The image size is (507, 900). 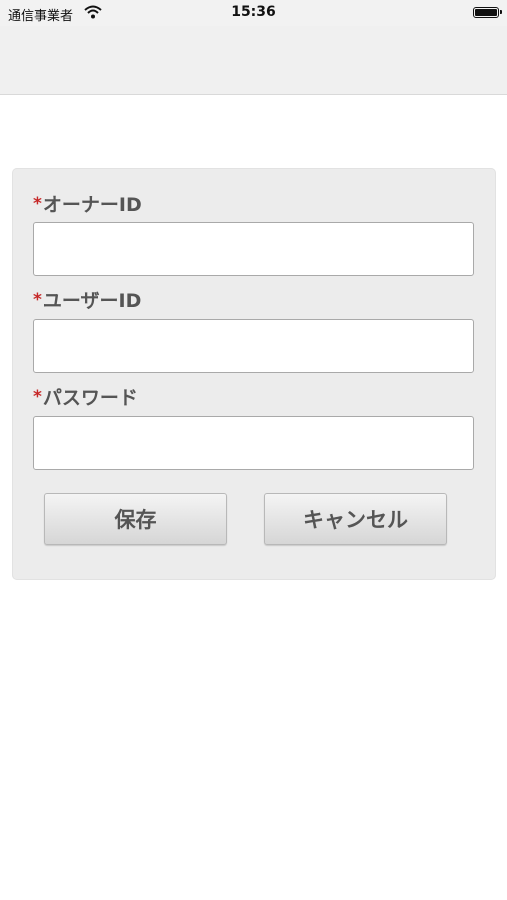 I want to click on owner-id-label: *オーナーID, so click(x=87, y=203).